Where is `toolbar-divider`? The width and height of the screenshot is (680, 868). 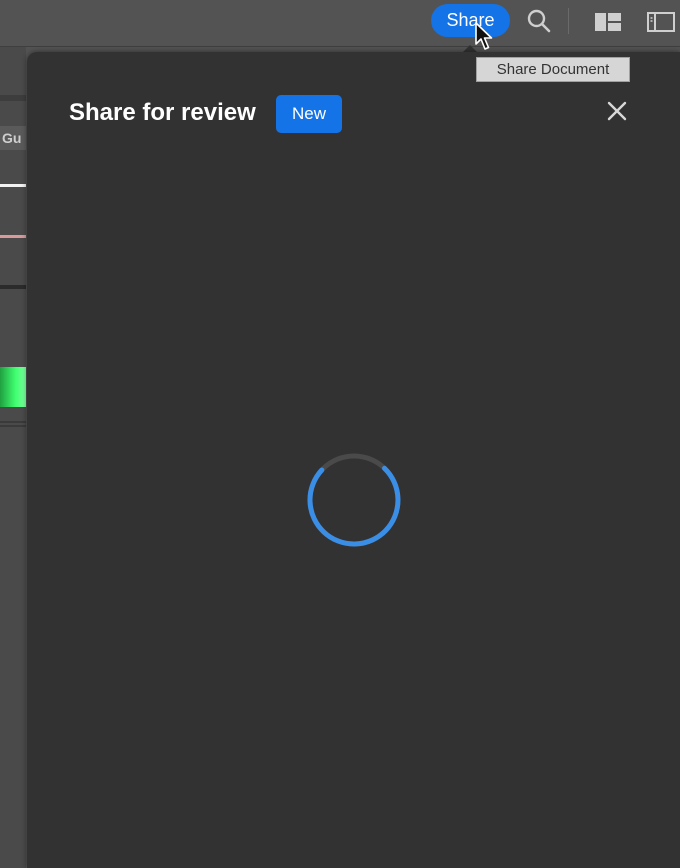
toolbar-divider is located at coordinates (568, 21).